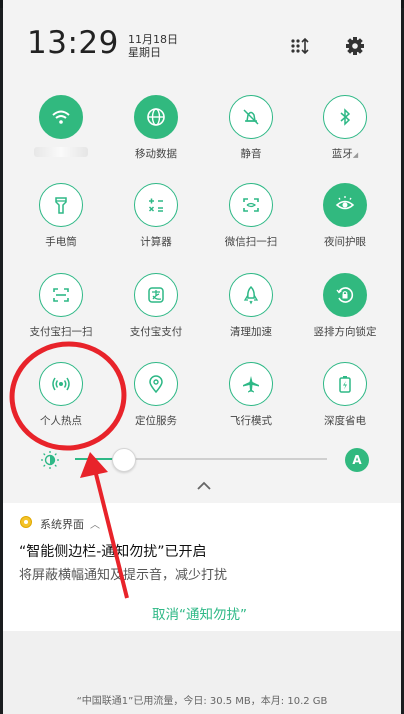  I want to click on tile-silent: 静音, so click(251, 128).